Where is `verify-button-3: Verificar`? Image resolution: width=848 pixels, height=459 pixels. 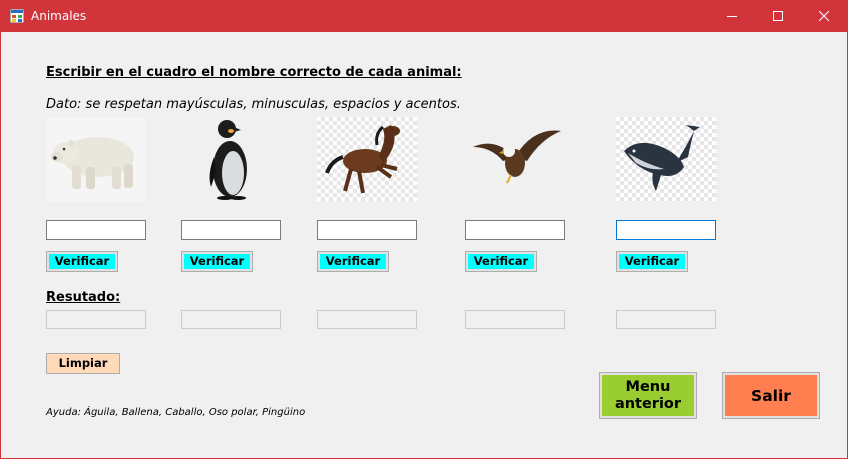
verify-button-3: Verificar is located at coordinates (353, 261).